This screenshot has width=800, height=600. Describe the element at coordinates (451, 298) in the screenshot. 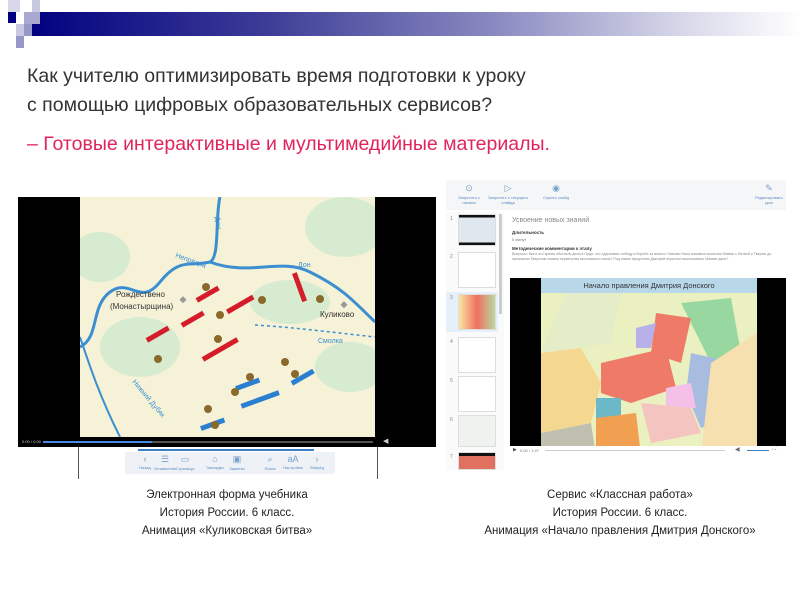

I see `slide-number: 3` at that location.